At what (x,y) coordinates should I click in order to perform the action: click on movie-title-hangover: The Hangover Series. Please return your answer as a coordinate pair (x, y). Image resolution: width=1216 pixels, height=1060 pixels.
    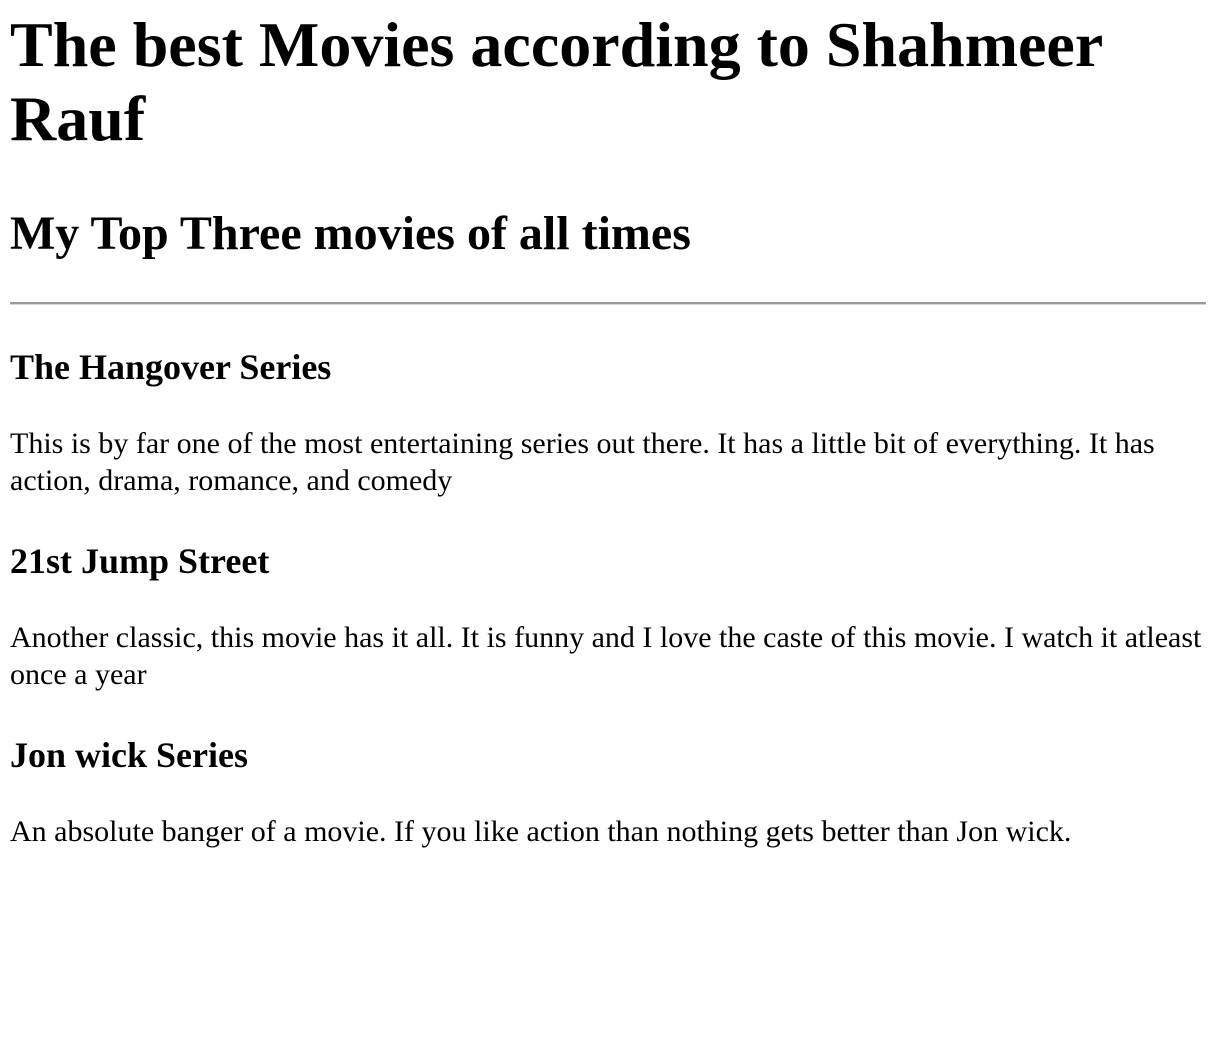
    Looking at the image, I should click on (171, 367).